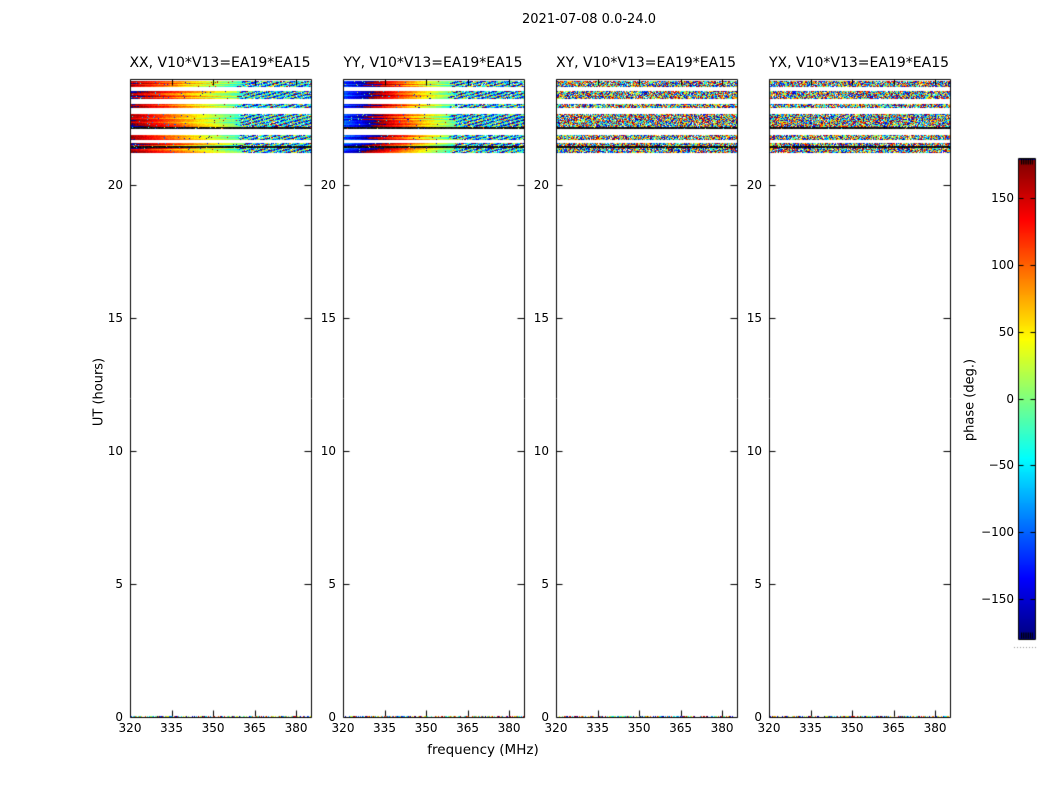  I want to click on y-tick-label-p1-20: 20, so click(115, 185).